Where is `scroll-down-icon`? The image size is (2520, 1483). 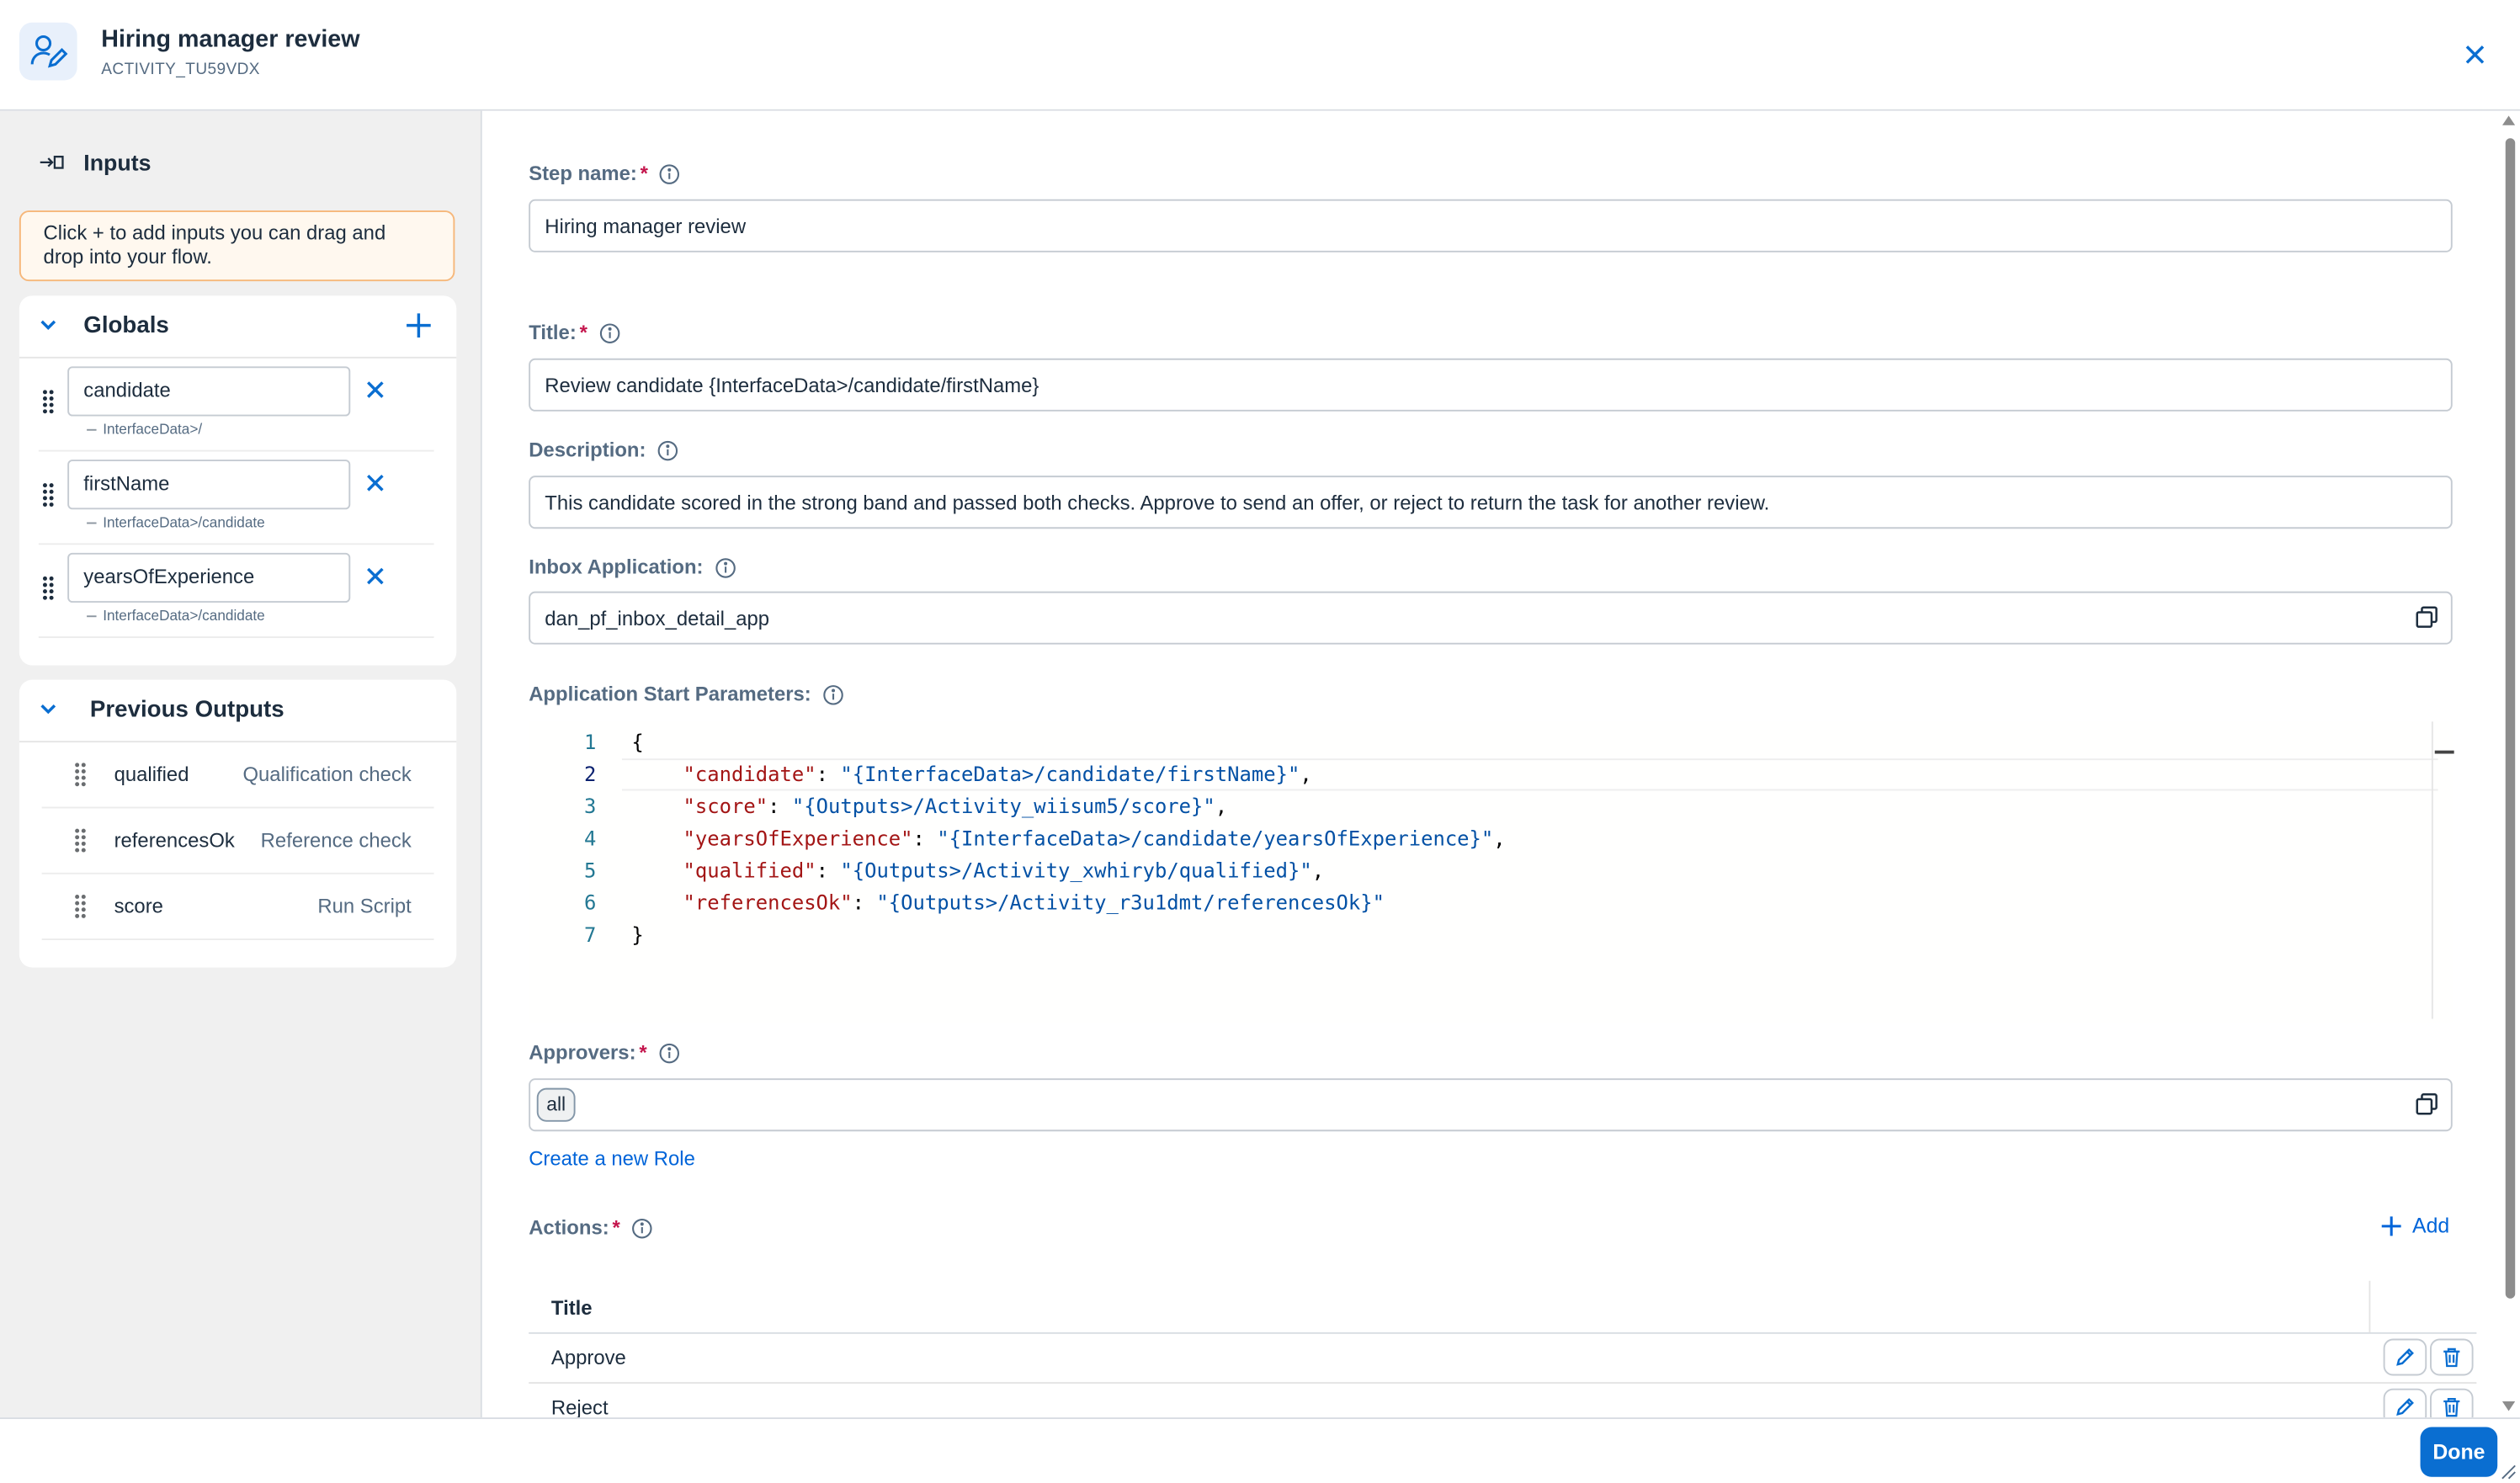
scroll-down-icon is located at coordinates (2508, 1406).